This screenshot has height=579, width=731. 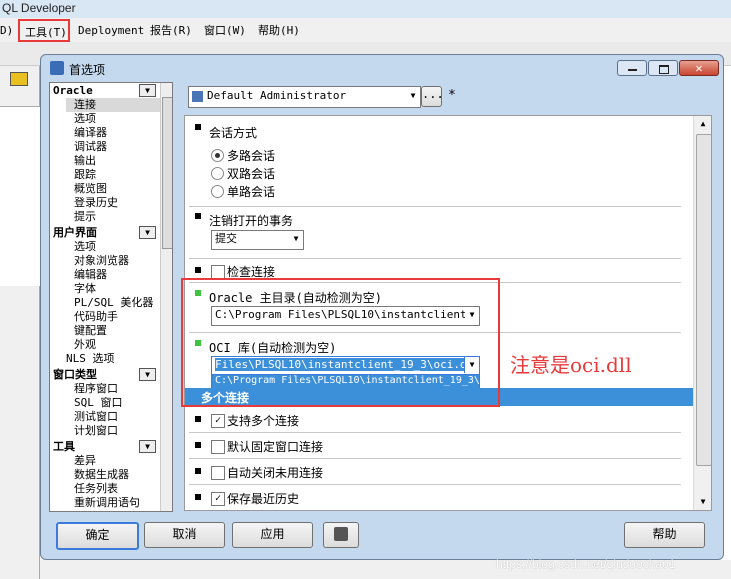 I want to click on tree-item: 编译器, so click(x=90, y=133).